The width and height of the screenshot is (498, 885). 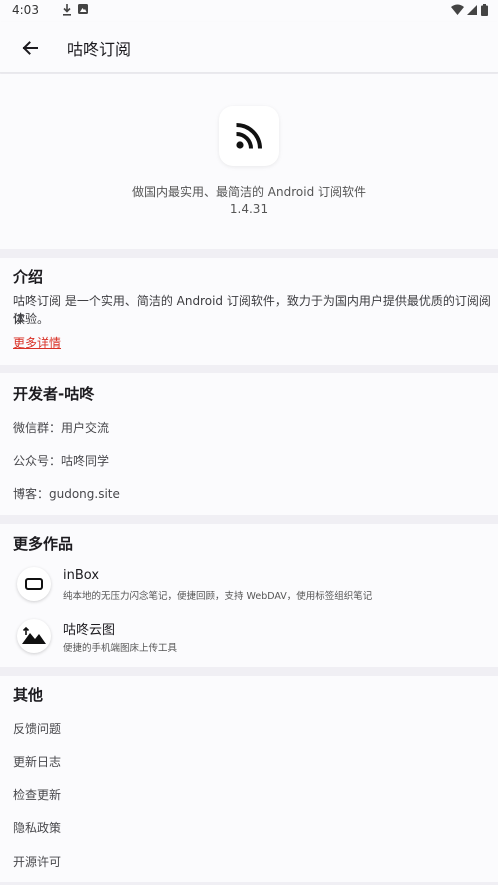 I want to click on inbox-app-icon, so click(x=34, y=584).